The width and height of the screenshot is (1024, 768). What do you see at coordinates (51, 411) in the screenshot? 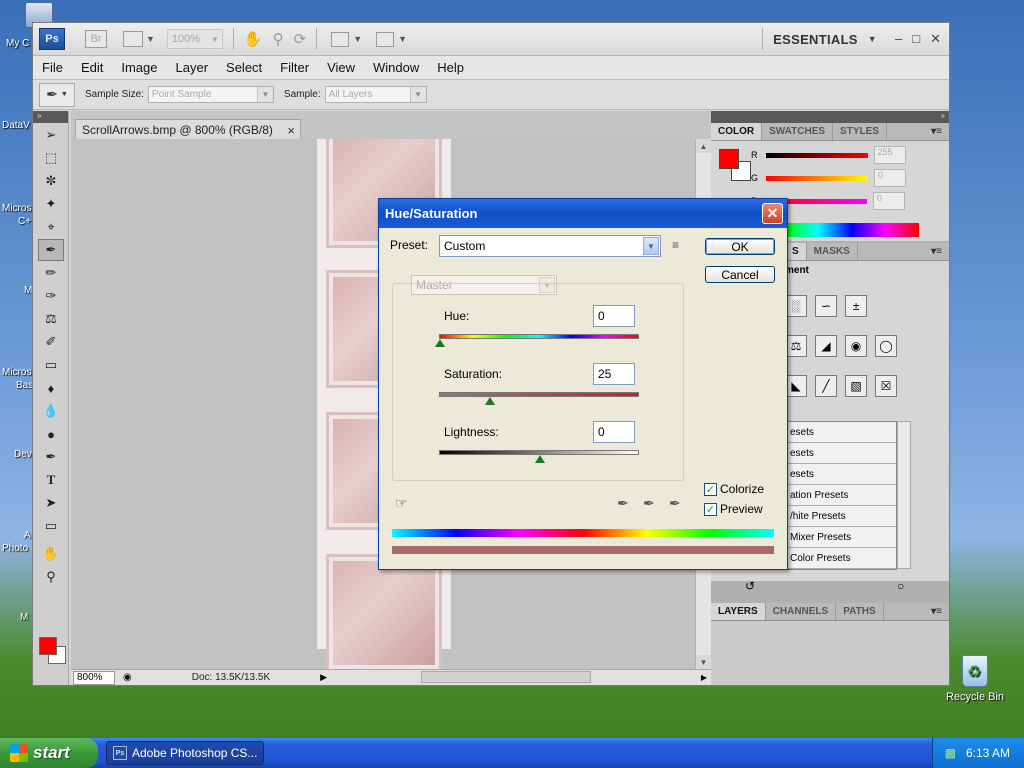
I see `blur-tool: 💧` at bounding box center [51, 411].